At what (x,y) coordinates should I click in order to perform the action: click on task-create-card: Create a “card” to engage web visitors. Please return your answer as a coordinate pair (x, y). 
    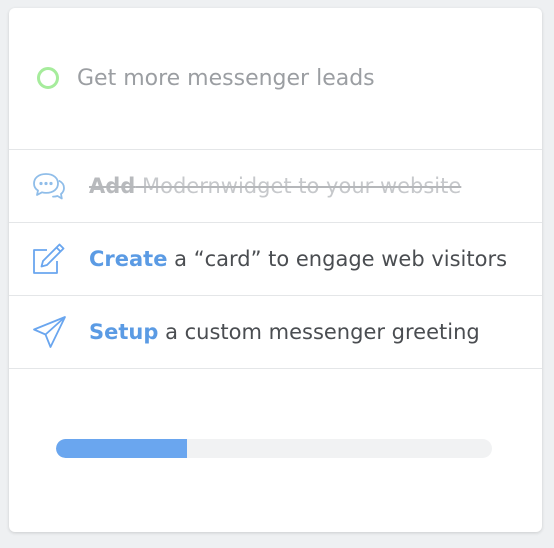
    Looking at the image, I should click on (275, 259).